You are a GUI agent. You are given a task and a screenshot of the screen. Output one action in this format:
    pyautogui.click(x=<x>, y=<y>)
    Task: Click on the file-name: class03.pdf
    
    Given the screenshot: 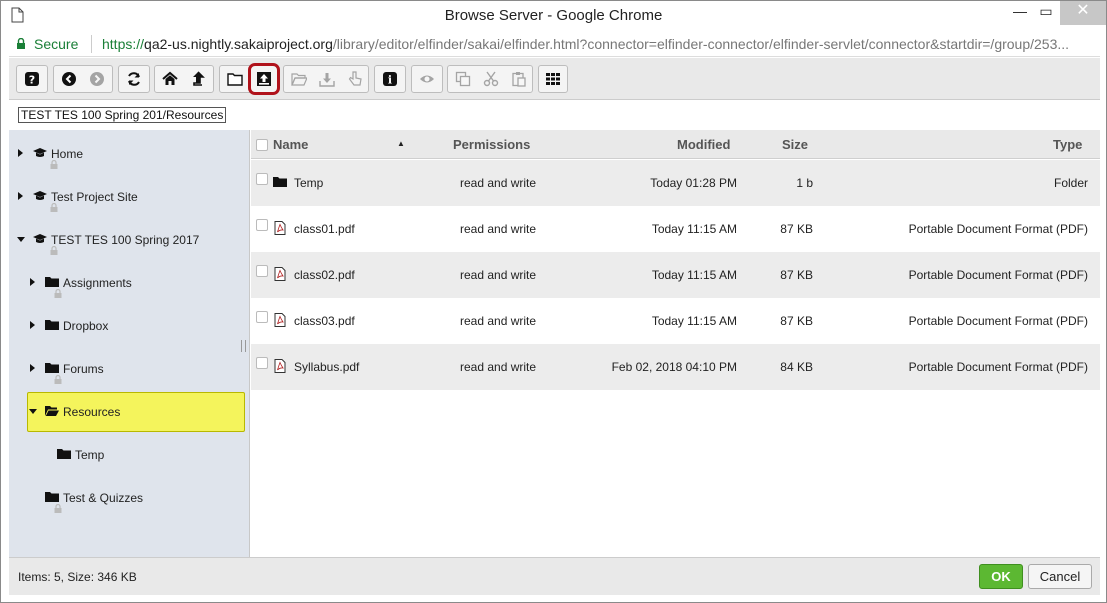 What is the action you would take?
    pyautogui.click(x=324, y=321)
    